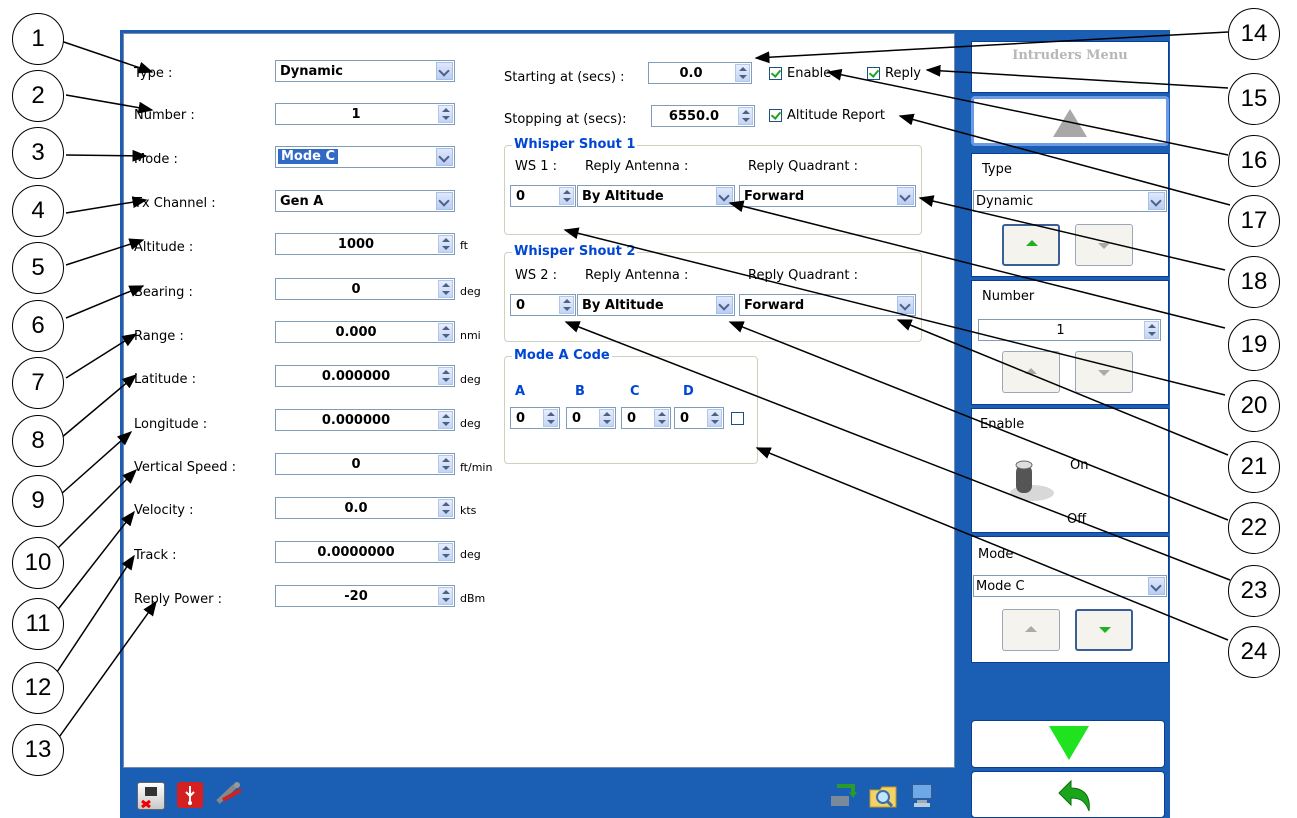  Describe the element at coordinates (1254, 467) in the screenshot. I see `callout-21: 21` at that location.